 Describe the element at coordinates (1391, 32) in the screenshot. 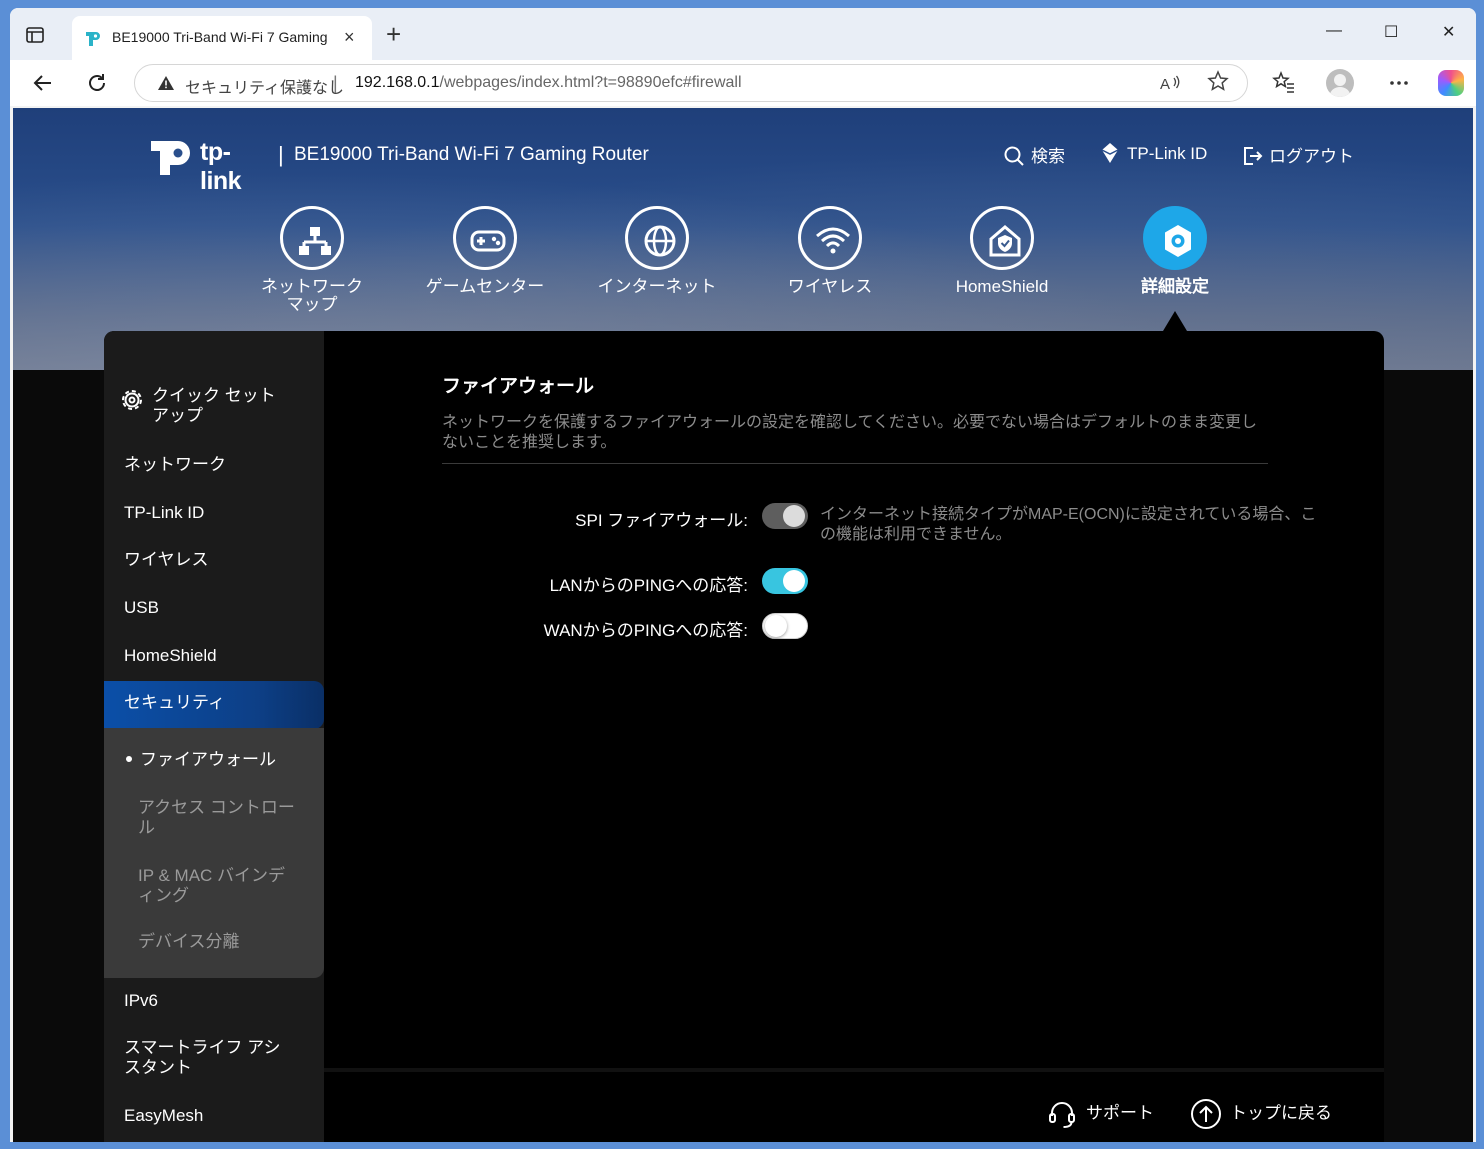

I see `maximize-button: ☐` at that location.